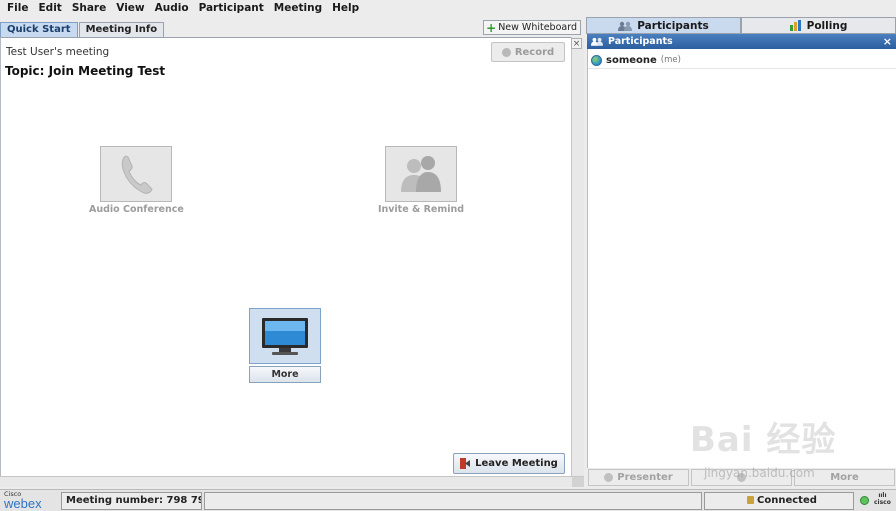  Describe the element at coordinates (50, 8) in the screenshot. I see `menu-edit: Edit` at that location.